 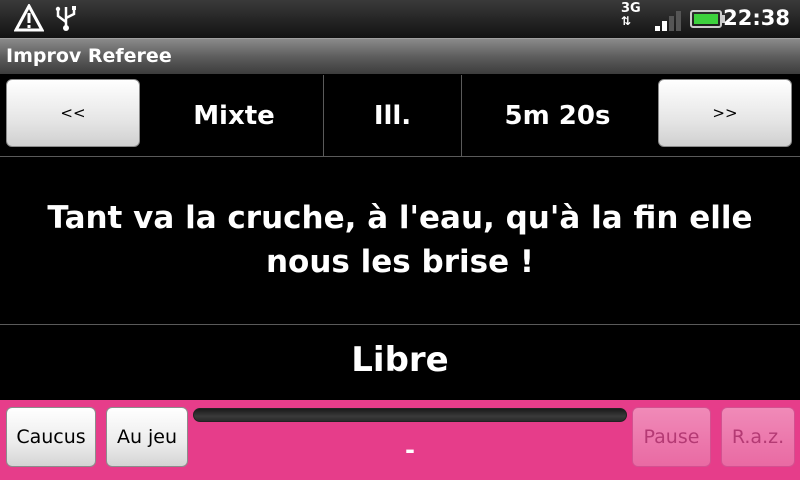 What do you see at coordinates (756, 18) in the screenshot?
I see `clock: 22:38` at bounding box center [756, 18].